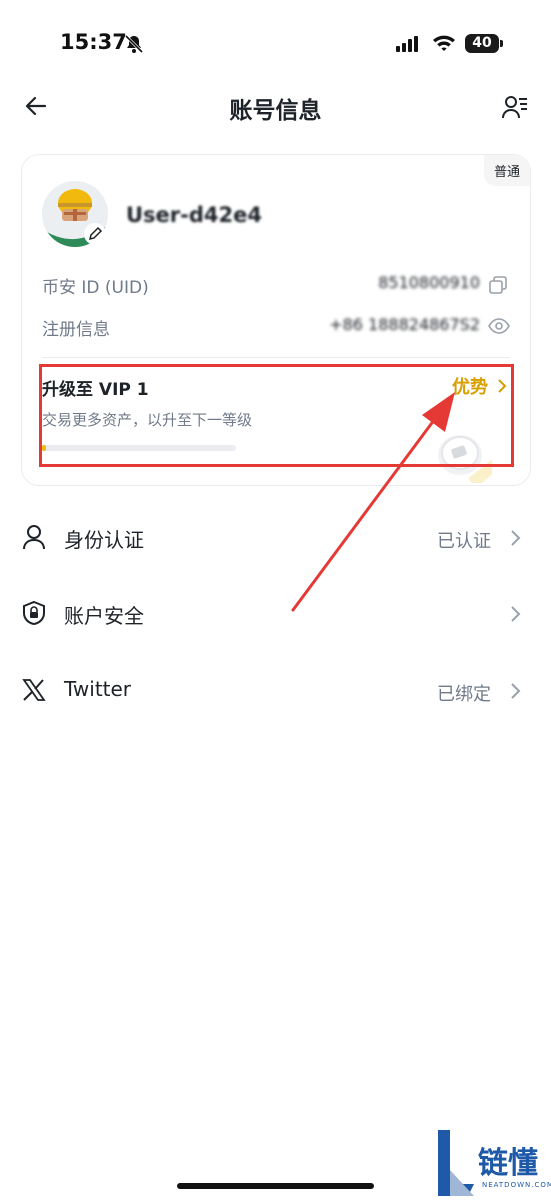 This screenshot has height=1200, width=551. What do you see at coordinates (276, 415) in the screenshot?
I see `annotation-highlight-box` at bounding box center [276, 415].